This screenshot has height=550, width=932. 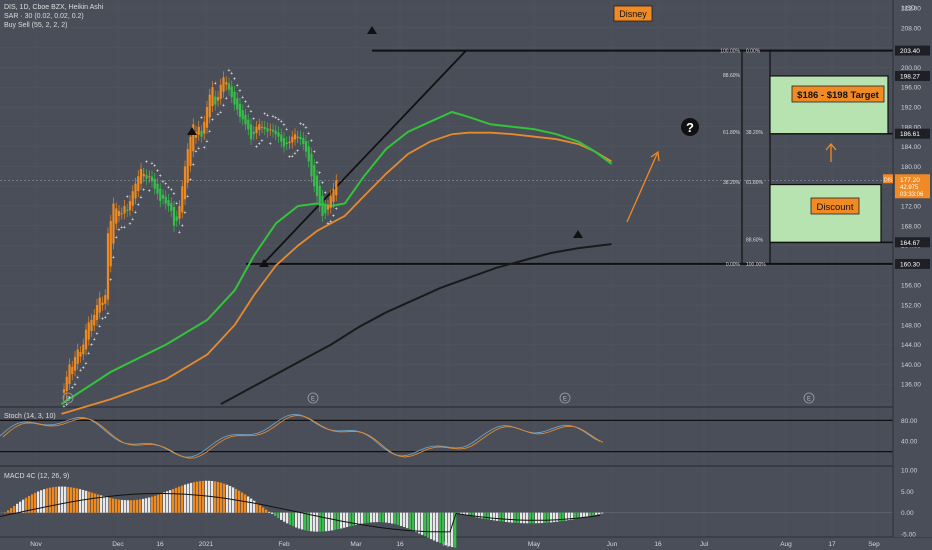 What do you see at coordinates (755, 133) in the screenshot?
I see `fib-right-label: 38.20%` at bounding box center [755, 133].